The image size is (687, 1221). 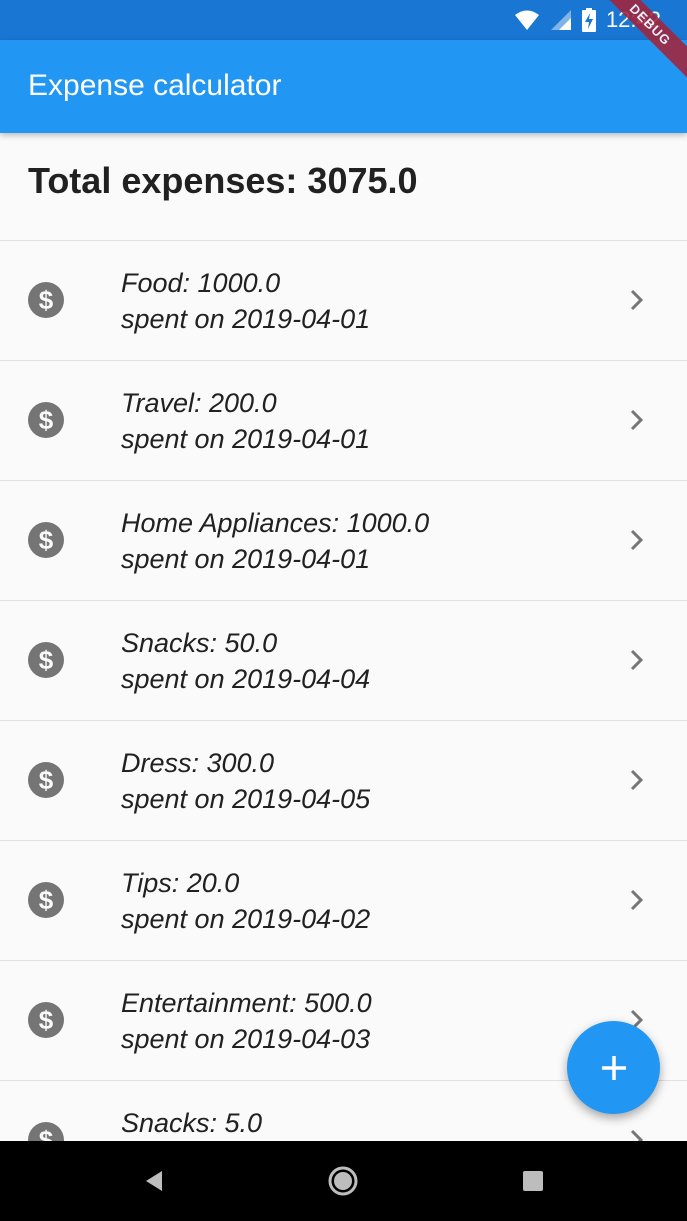 What do you see at coordinates (343, 86) in the screenshot?
I see `app-bar: Expense calculator` at bounding box center [343, 86].